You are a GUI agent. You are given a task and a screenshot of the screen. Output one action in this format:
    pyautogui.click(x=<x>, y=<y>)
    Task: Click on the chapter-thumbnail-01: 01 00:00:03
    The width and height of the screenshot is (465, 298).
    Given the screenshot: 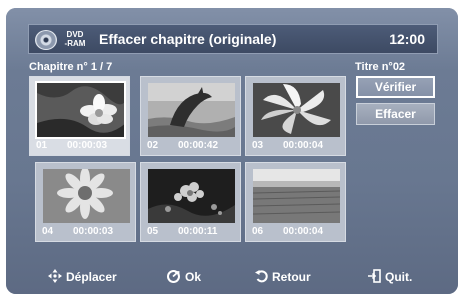 What is the action you would take?
    pyautogui.click(x=79, y=116)
    